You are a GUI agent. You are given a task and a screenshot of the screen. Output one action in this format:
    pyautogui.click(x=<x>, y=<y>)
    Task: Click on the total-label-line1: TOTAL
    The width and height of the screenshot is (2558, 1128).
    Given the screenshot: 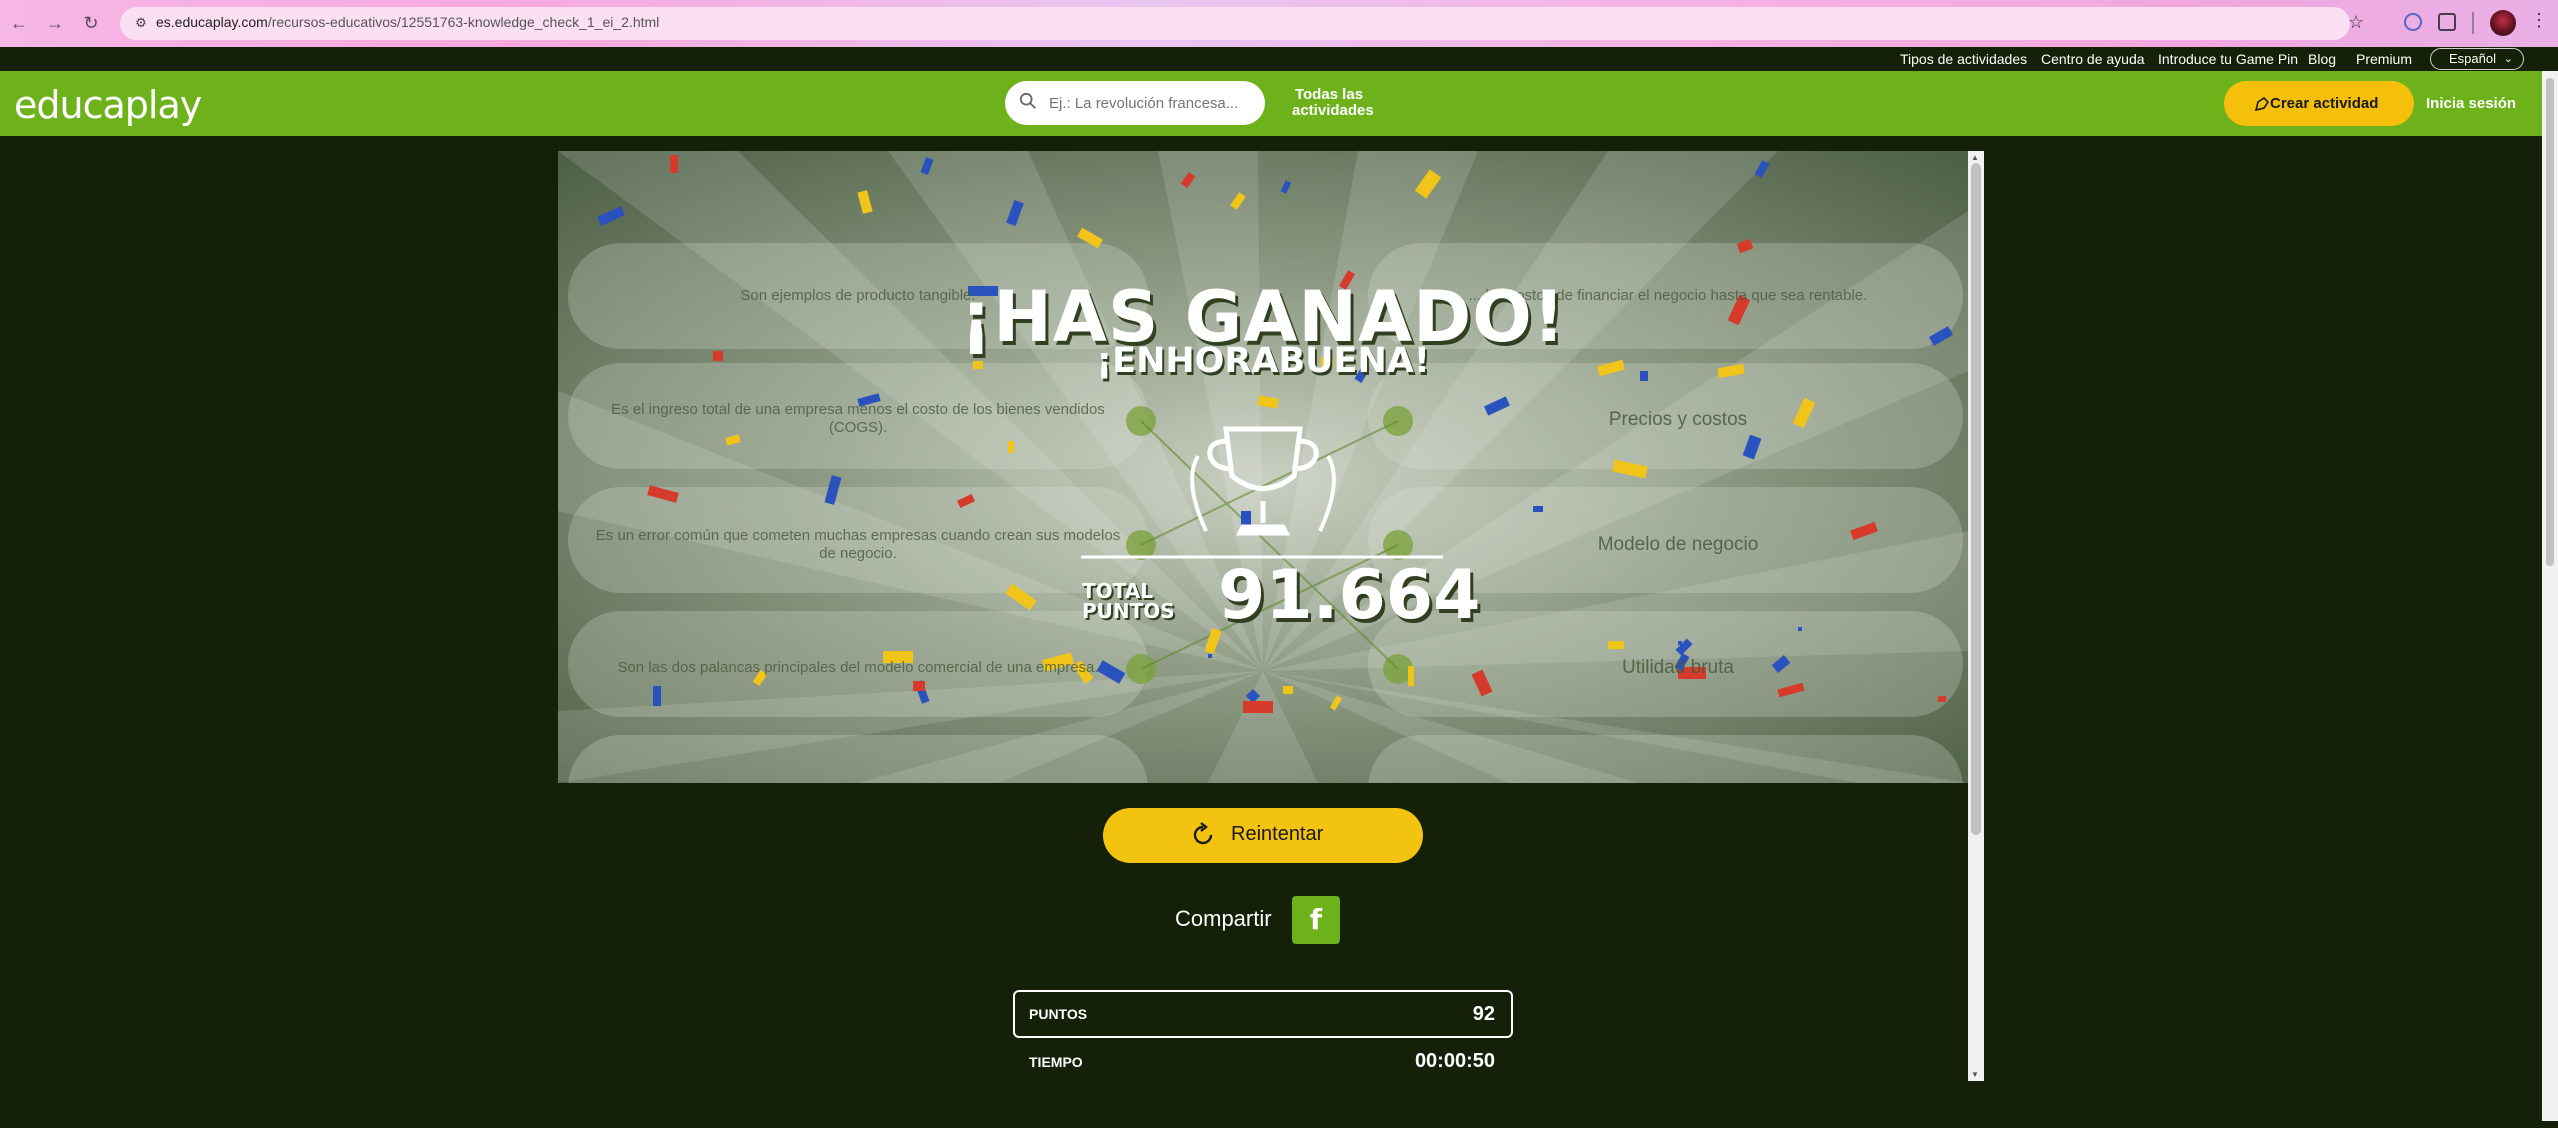 What is the action you would take?
    pyautogui.click(x=1117, y=591)
    